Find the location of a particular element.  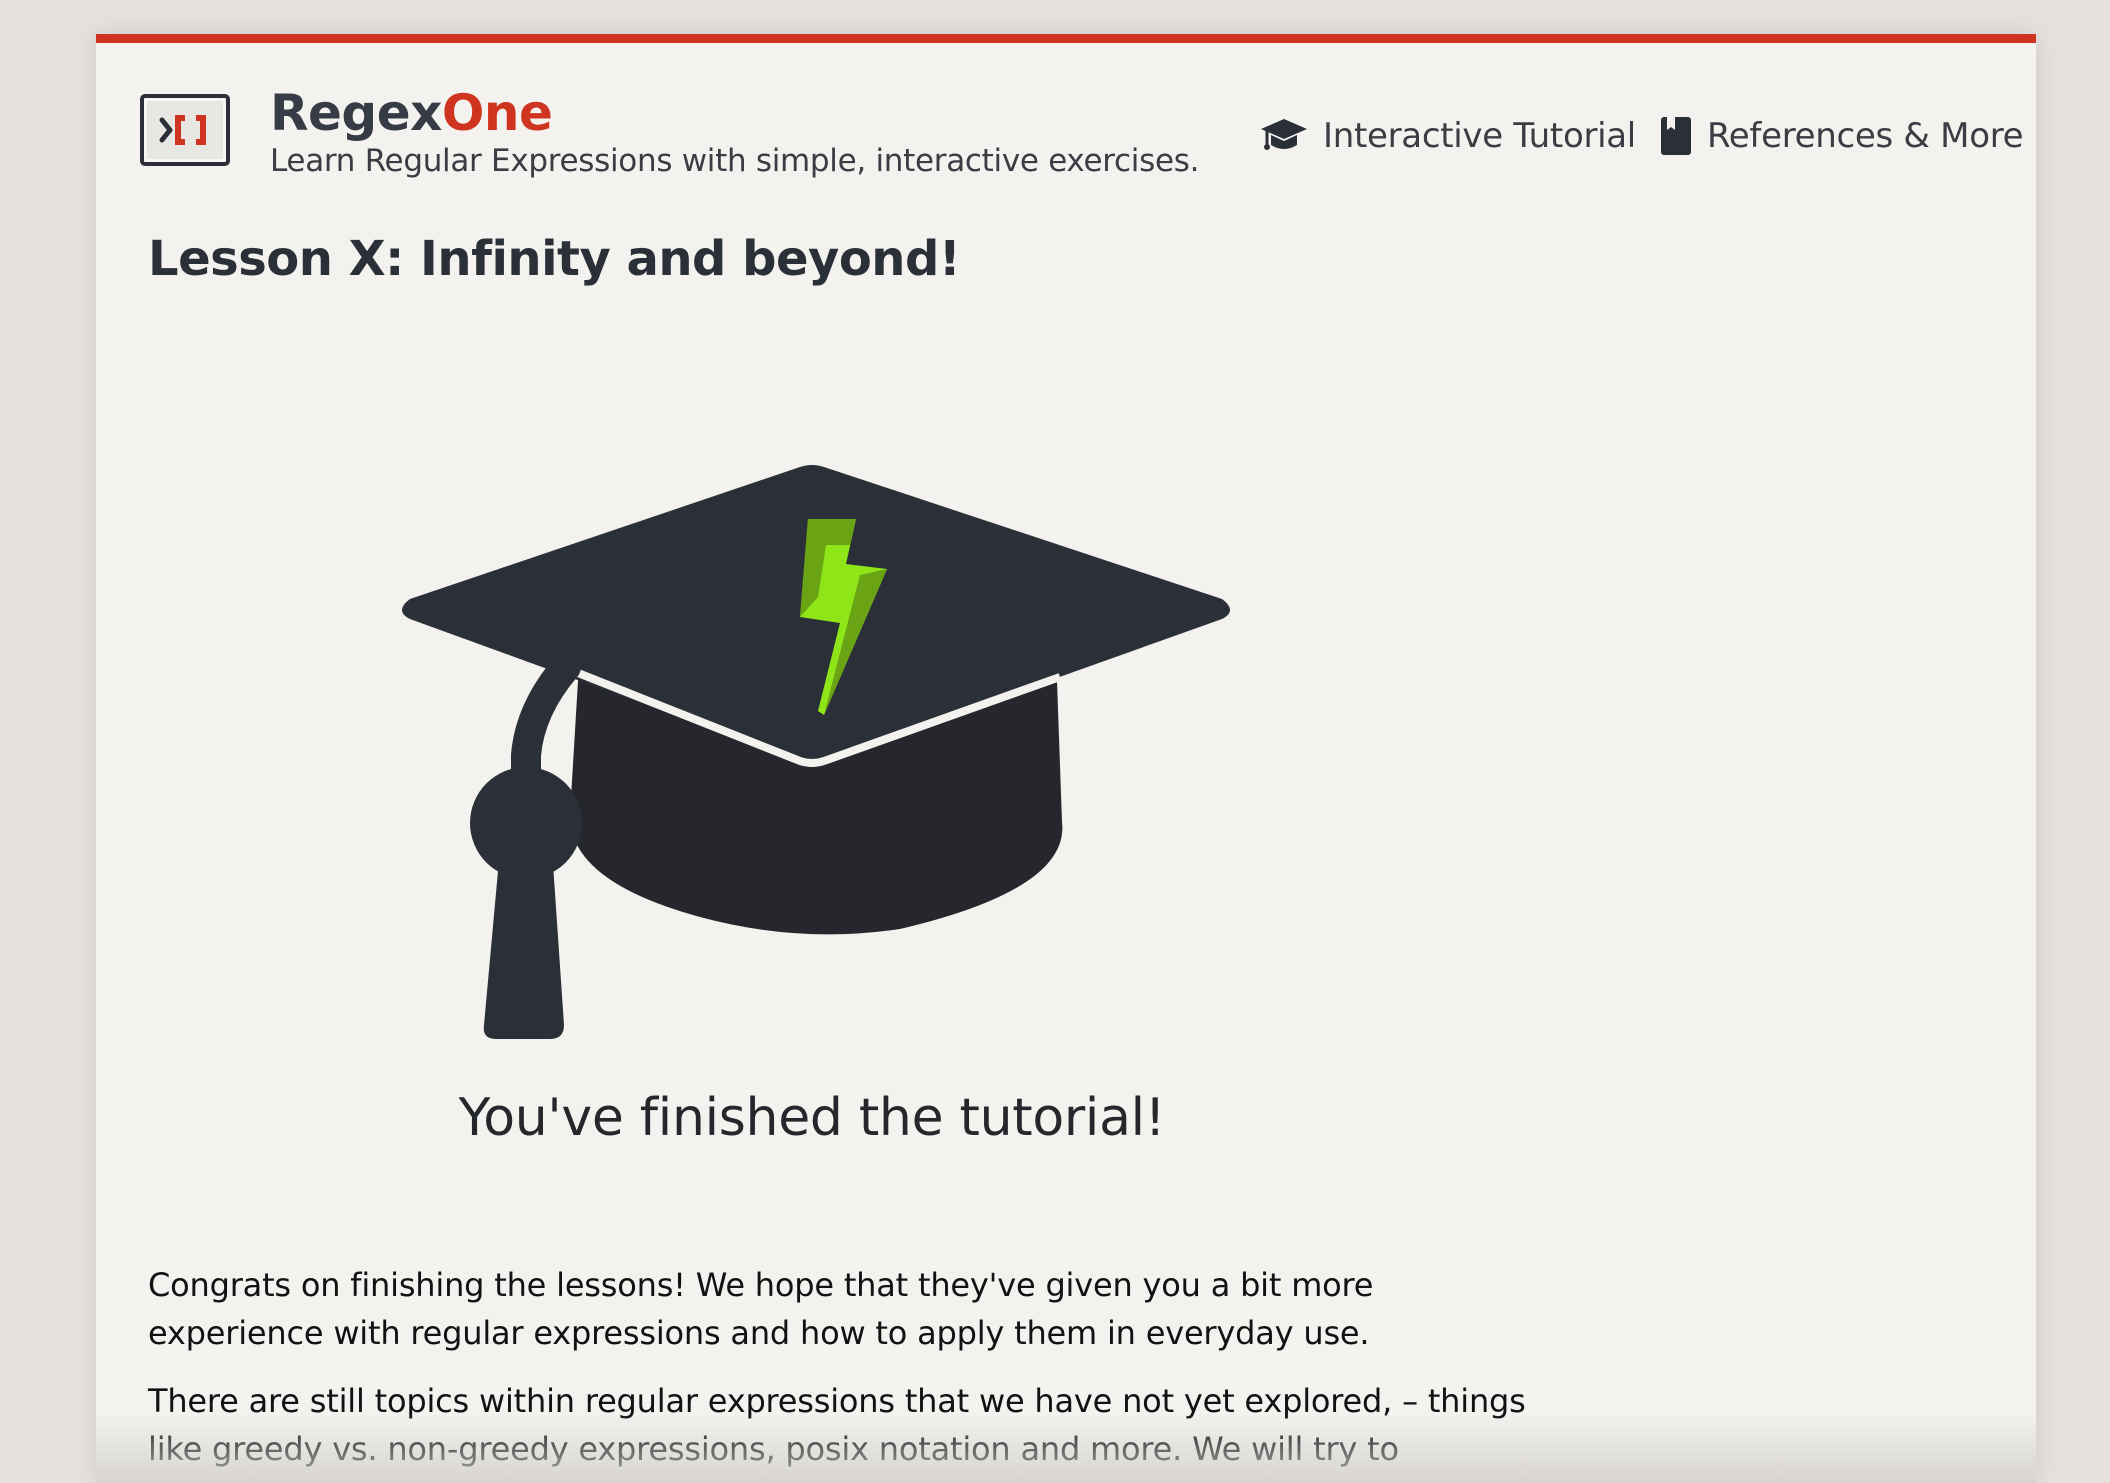

brand-title: RegexOne is located at coordinates (411, 113).